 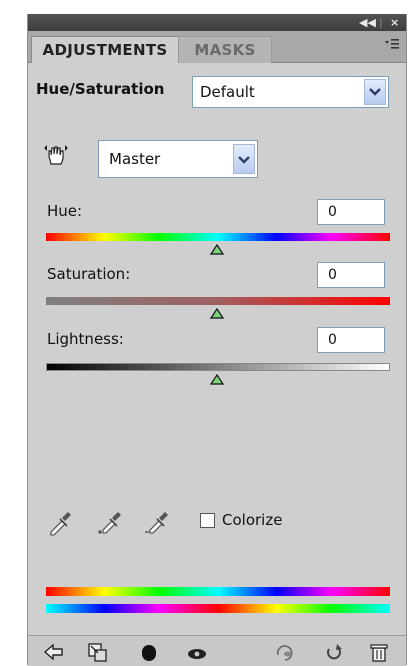 What do you see at coordinates (285, 652) in the screenshot?
I see `previous-state-icon` at bounding box center [285, 652].